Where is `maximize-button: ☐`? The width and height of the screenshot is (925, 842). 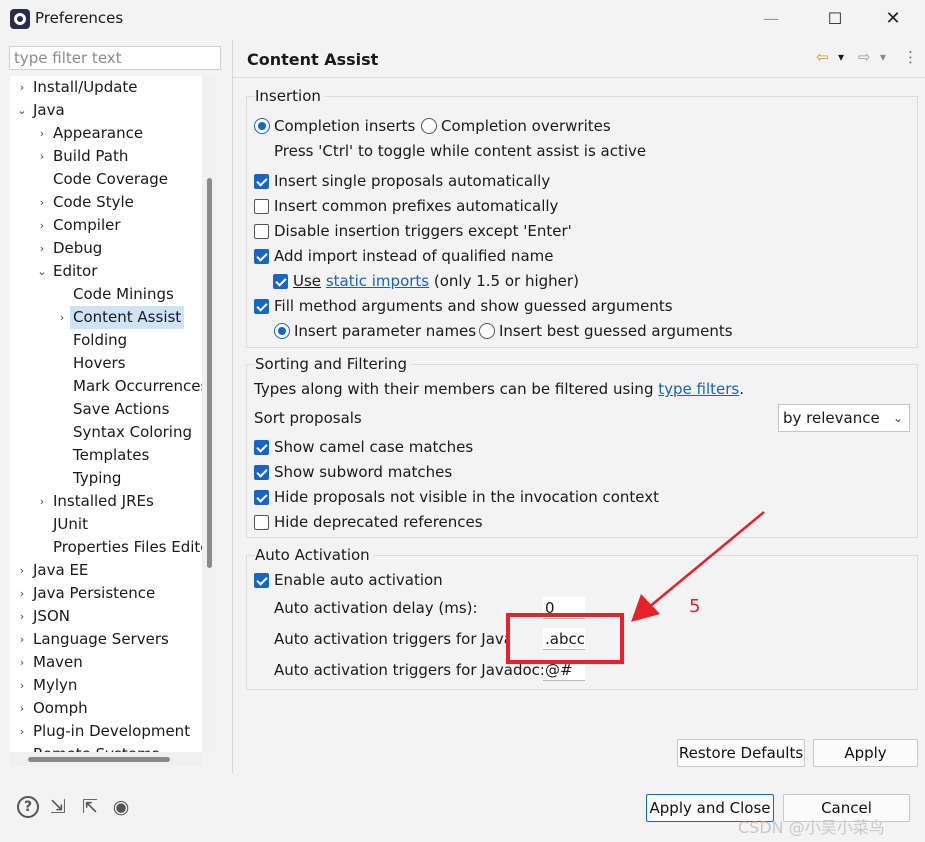
maximize-button: ☐ is located at coordinates (835, 19).